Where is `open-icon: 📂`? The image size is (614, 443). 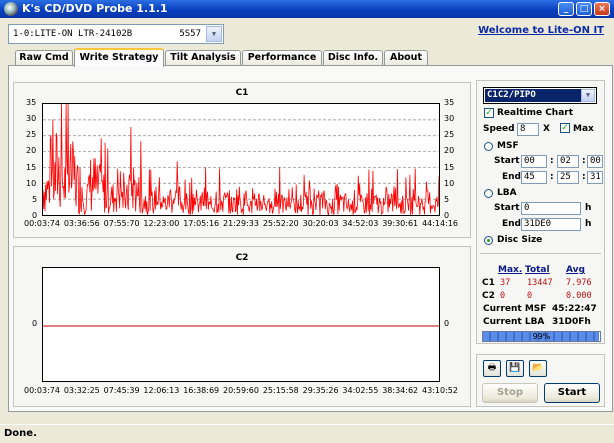
open-icon: 📂 is located at coordinates (538, 368).